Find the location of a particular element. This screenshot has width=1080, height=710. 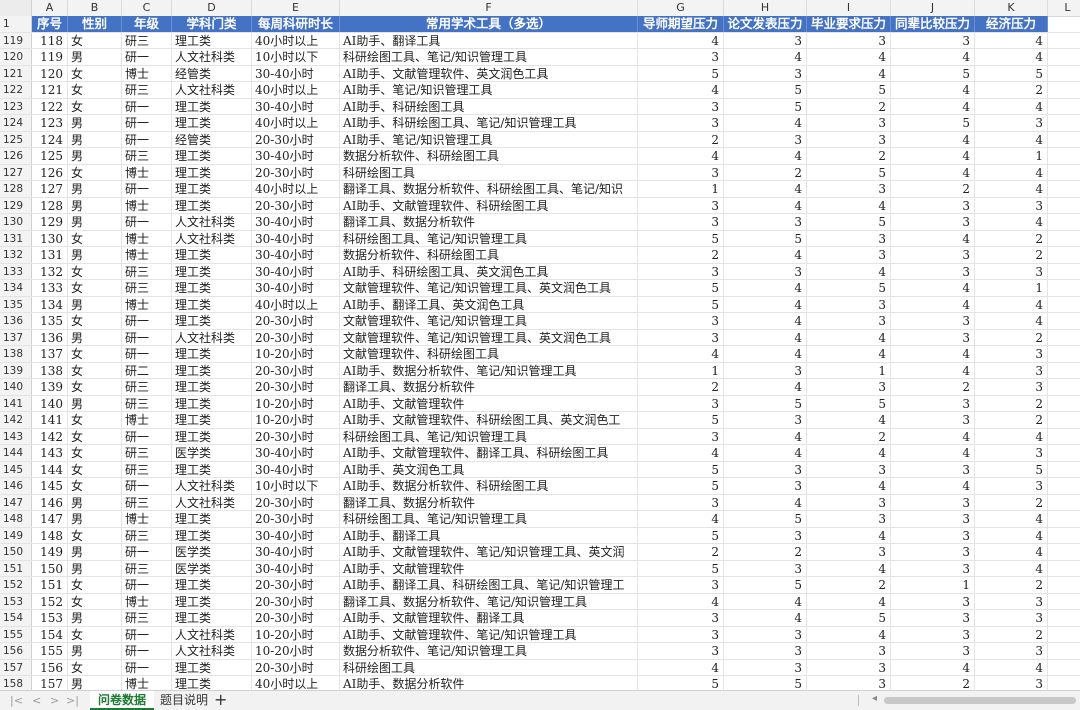

table-cell: 147 is located at coordinates (50, 519).